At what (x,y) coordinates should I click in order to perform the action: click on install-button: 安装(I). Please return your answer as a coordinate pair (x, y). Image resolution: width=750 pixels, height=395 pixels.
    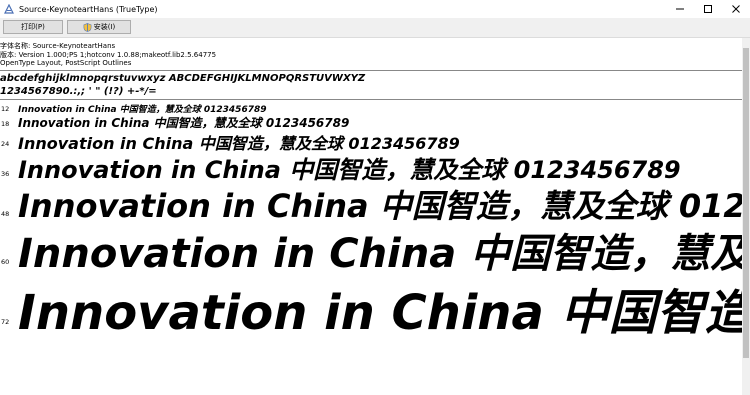
    Looking at the image, I should click on (99, 27).